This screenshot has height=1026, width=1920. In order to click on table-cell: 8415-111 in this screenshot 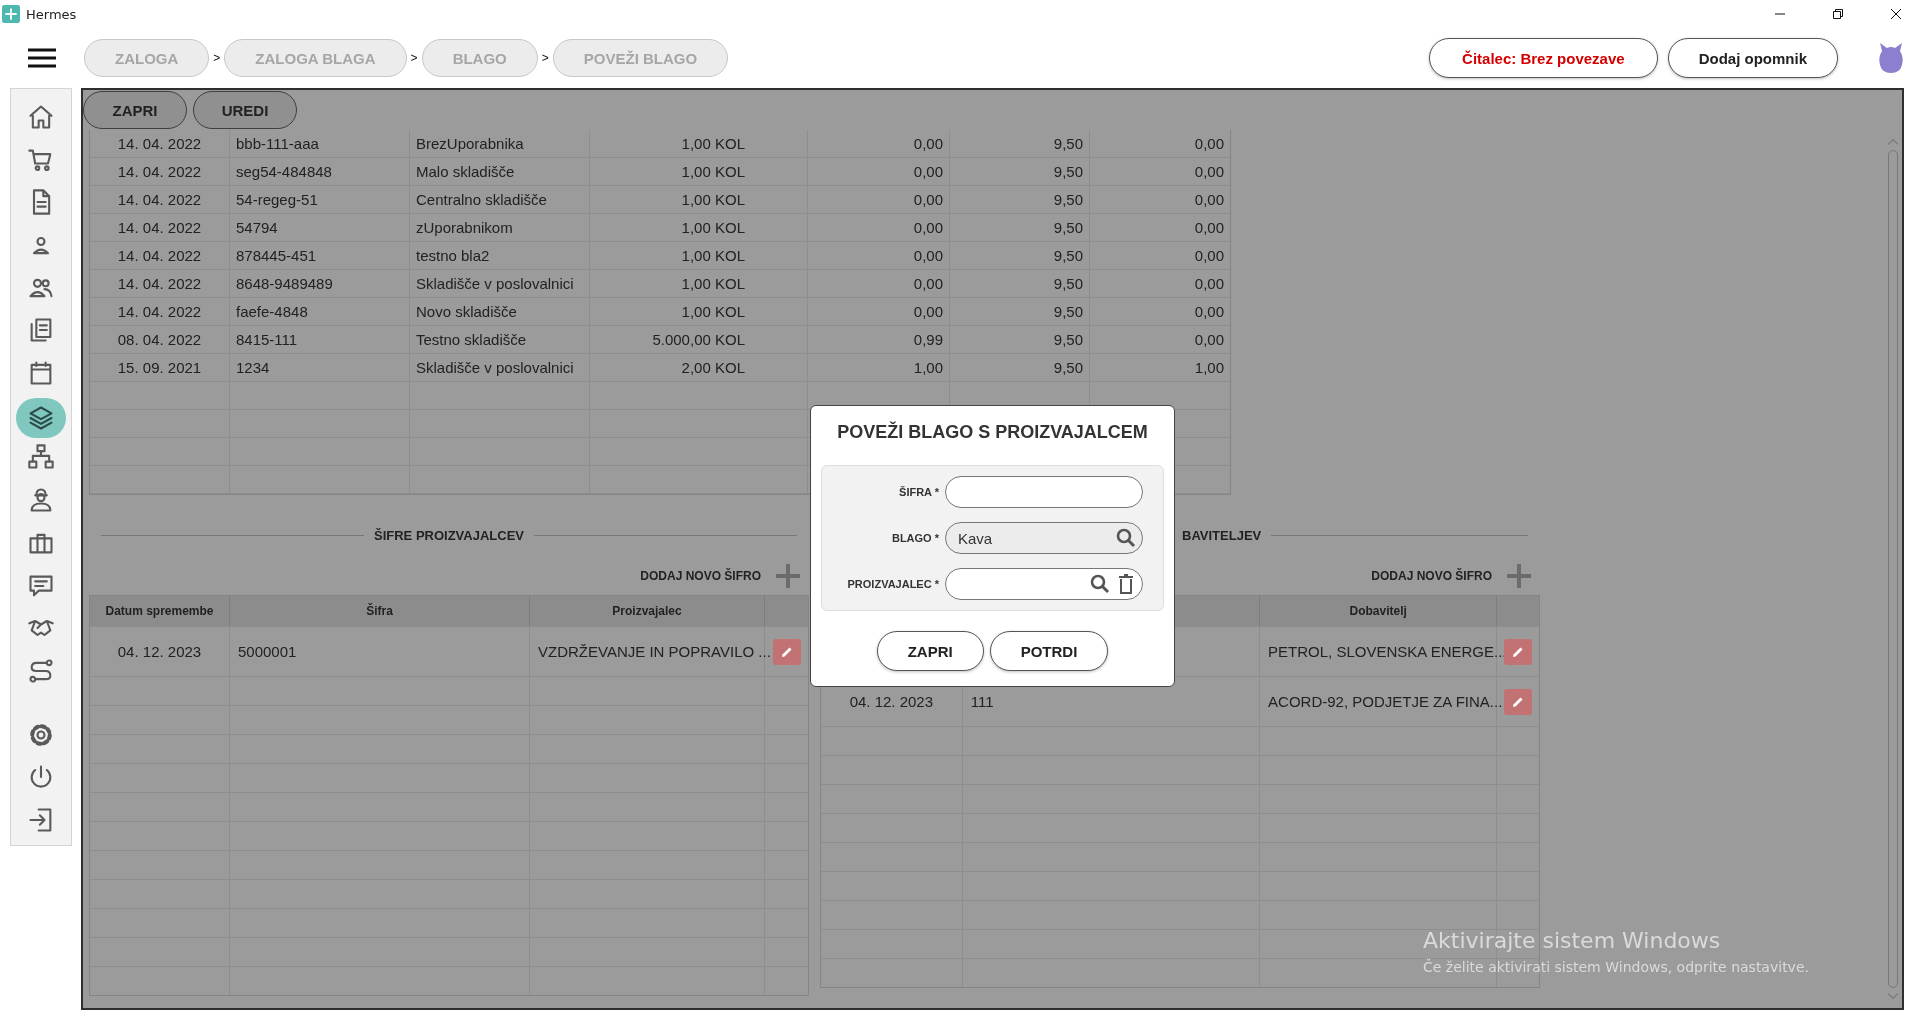, I will do `click(320, 339)`.